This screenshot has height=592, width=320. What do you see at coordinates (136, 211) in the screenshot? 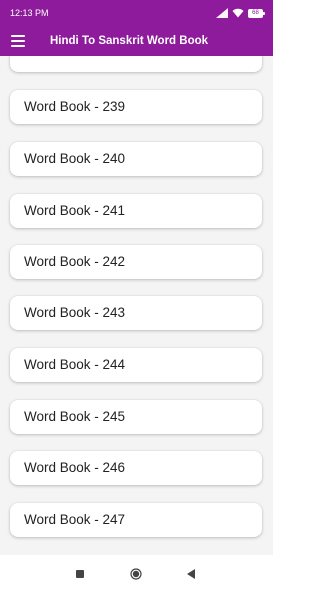
I see `list-item: Word Book - 241` at bounding box center [136, 211].